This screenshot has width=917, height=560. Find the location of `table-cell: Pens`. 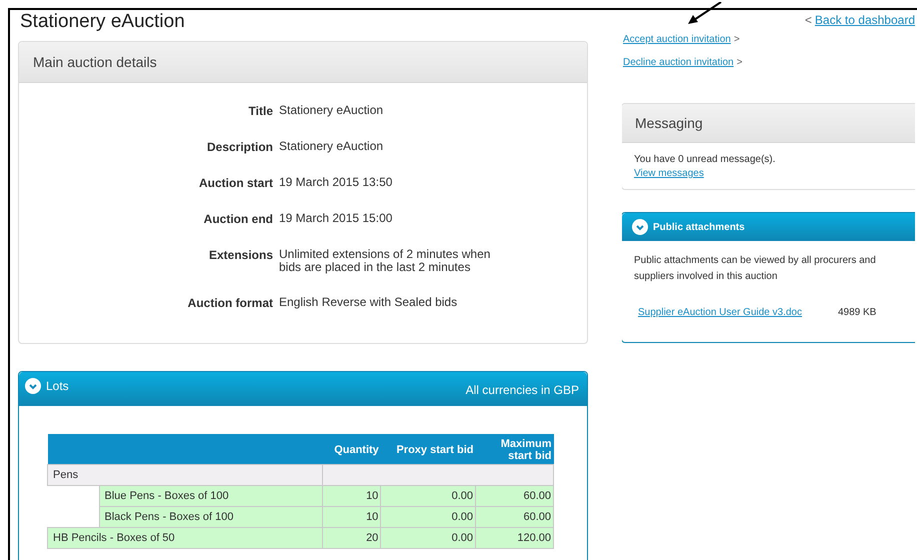

table-cell: Pens is located at coordinates (185, 474).